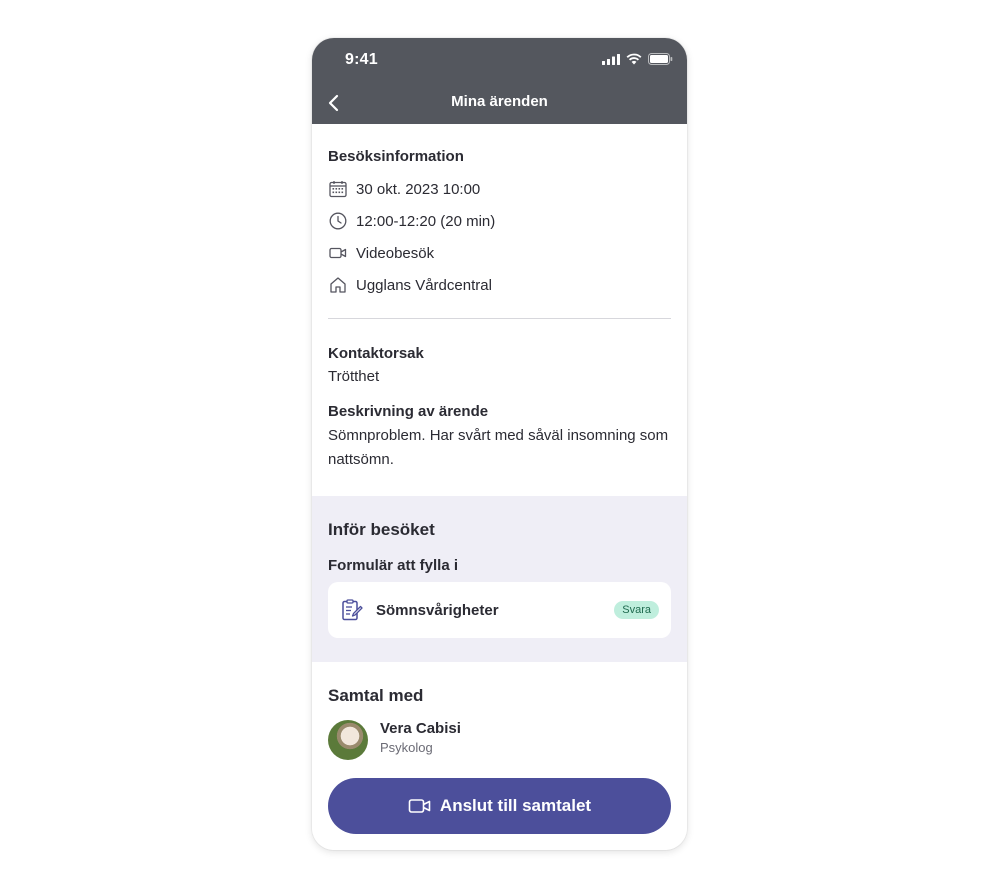 The height and width of the screenshot is (887, 1000). Describe the element at coordinates (418, 189) in the screenshot. I see `visit-date: 30 okt. 2023 10:00` at that location.